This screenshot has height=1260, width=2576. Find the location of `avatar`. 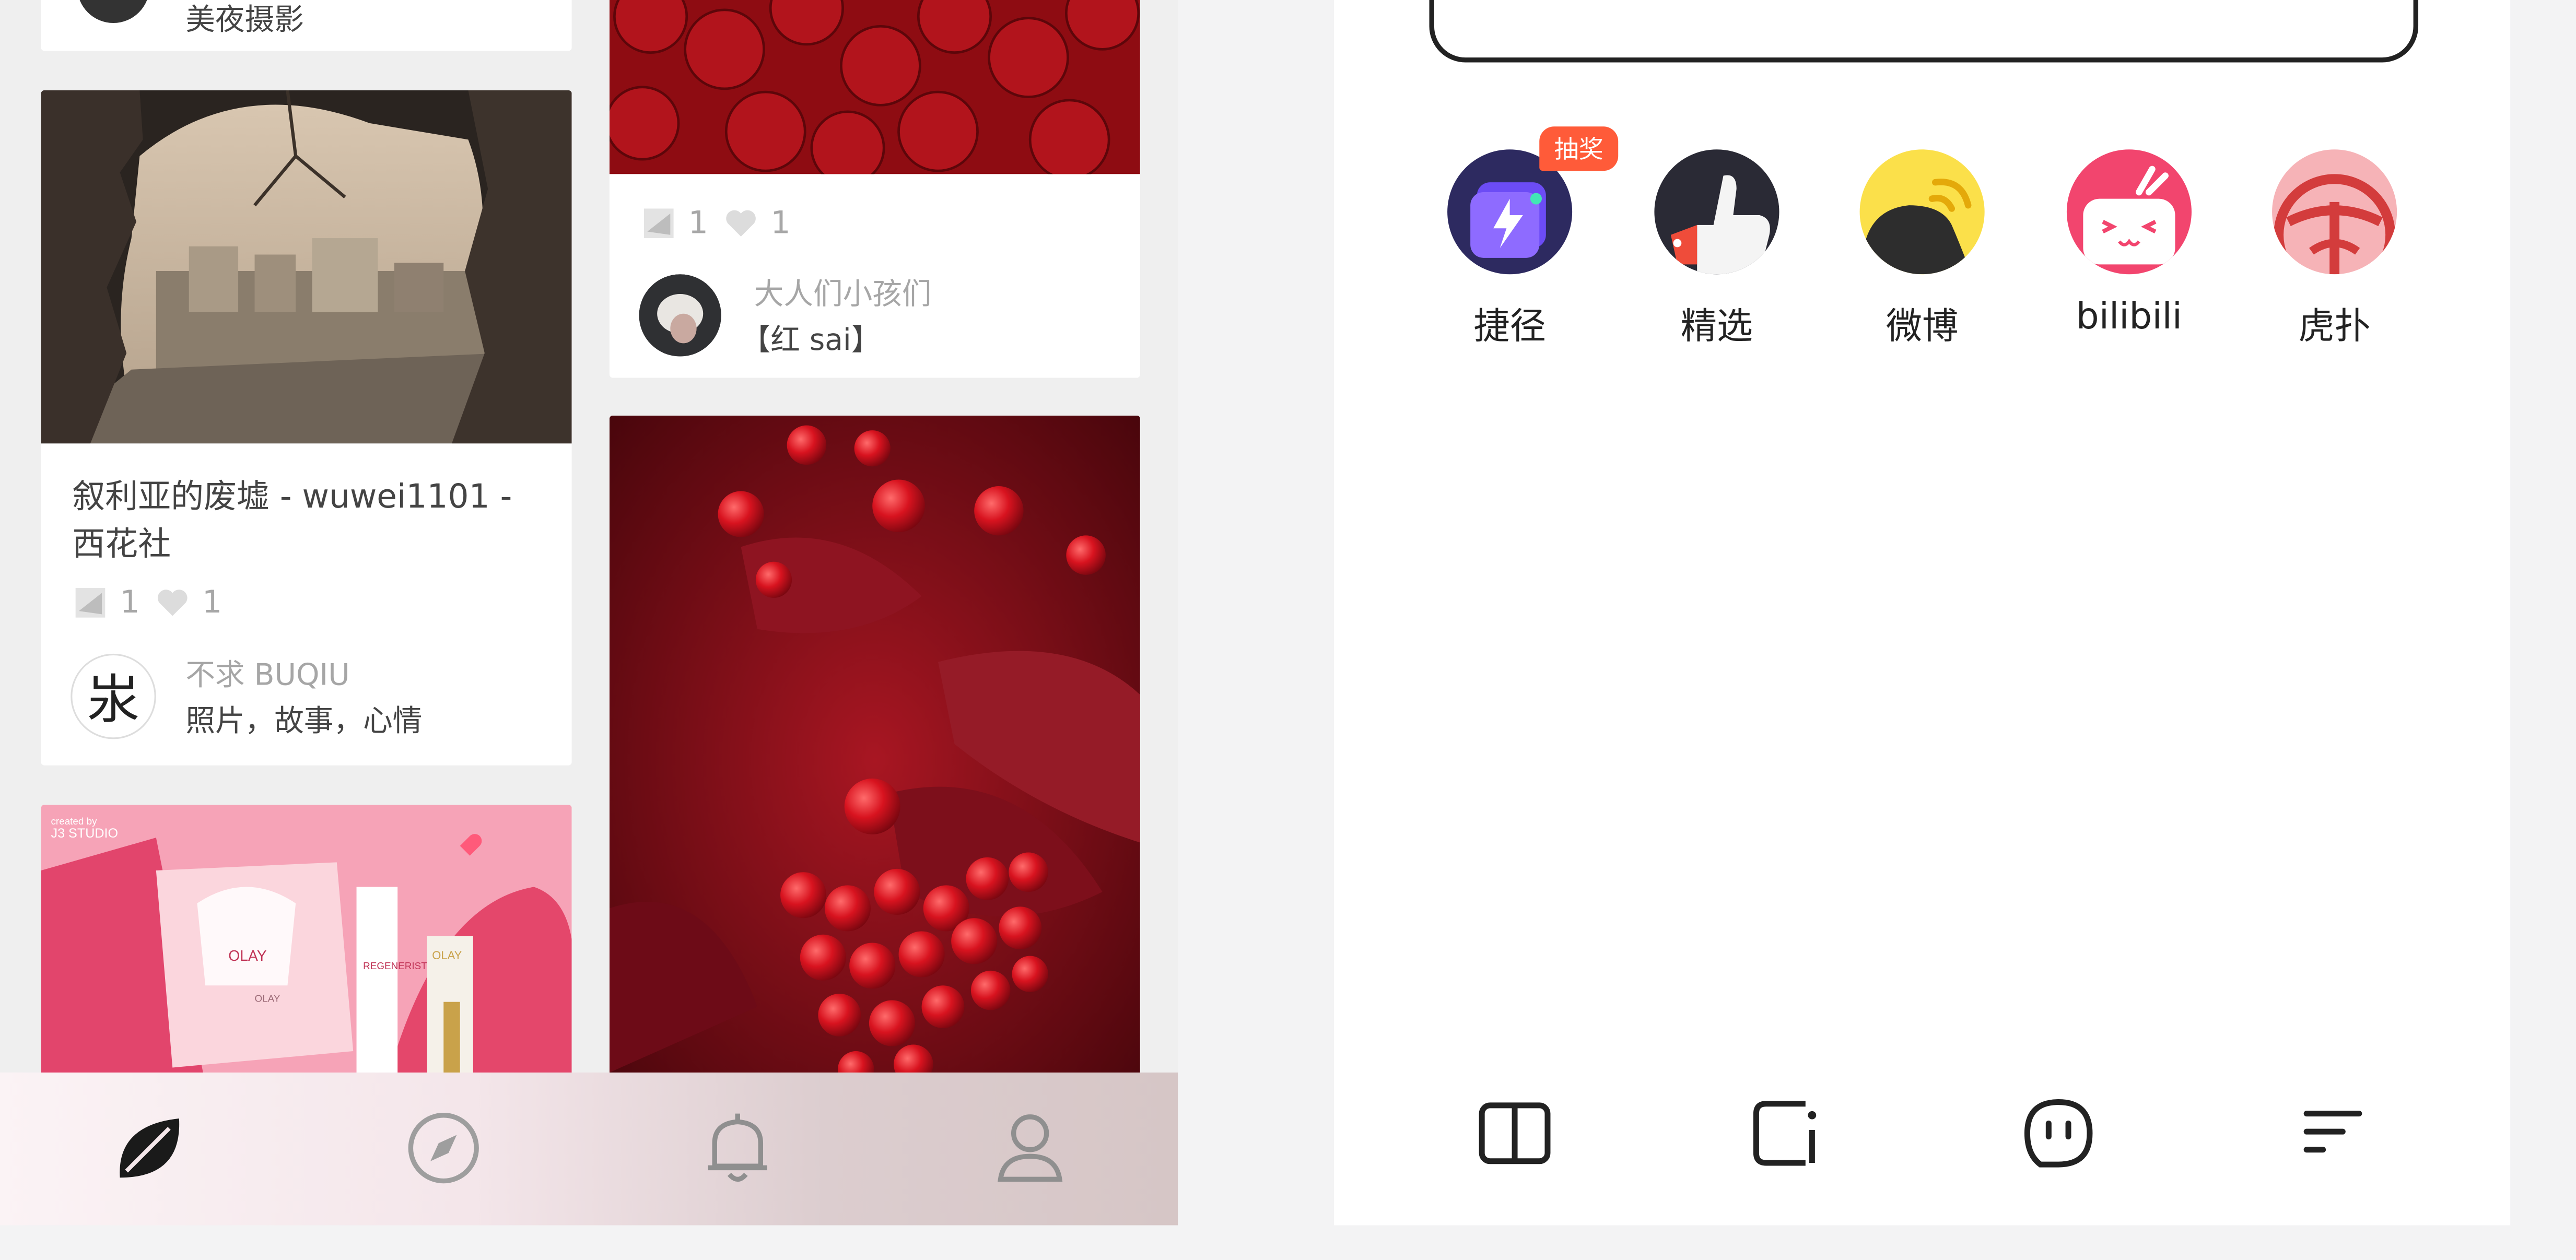

avatar is located at coordinates (113, 12).